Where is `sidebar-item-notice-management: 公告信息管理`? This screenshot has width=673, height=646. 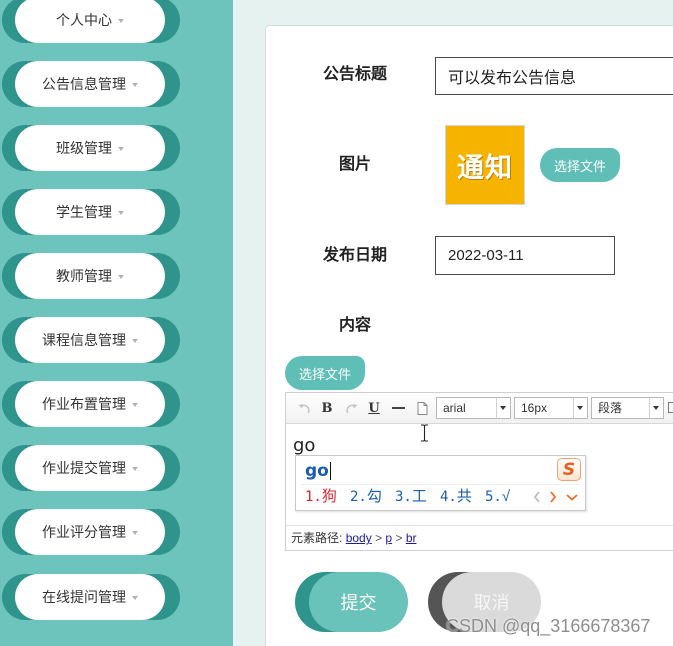
sidebar-item-notice-management: 公告信息管理 is located at coordinates (91, 84).